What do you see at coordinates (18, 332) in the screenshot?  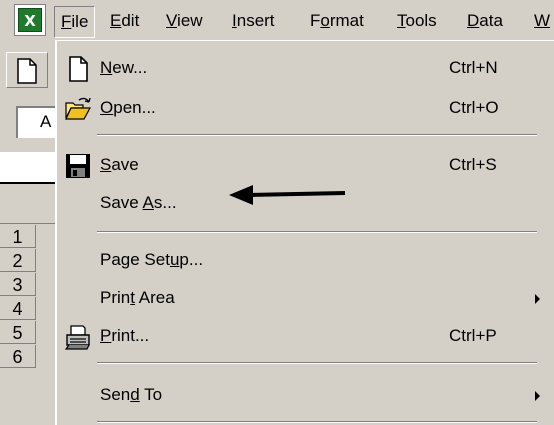 I see `row-header: 5` at bounding box center [18, 332].